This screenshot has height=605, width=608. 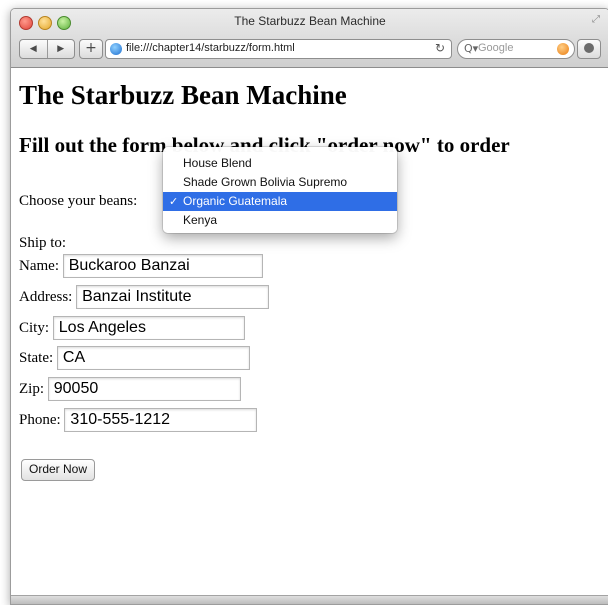 I want to click on phone-row: Phone: 310-555-1212, so click(x=138, y=420).